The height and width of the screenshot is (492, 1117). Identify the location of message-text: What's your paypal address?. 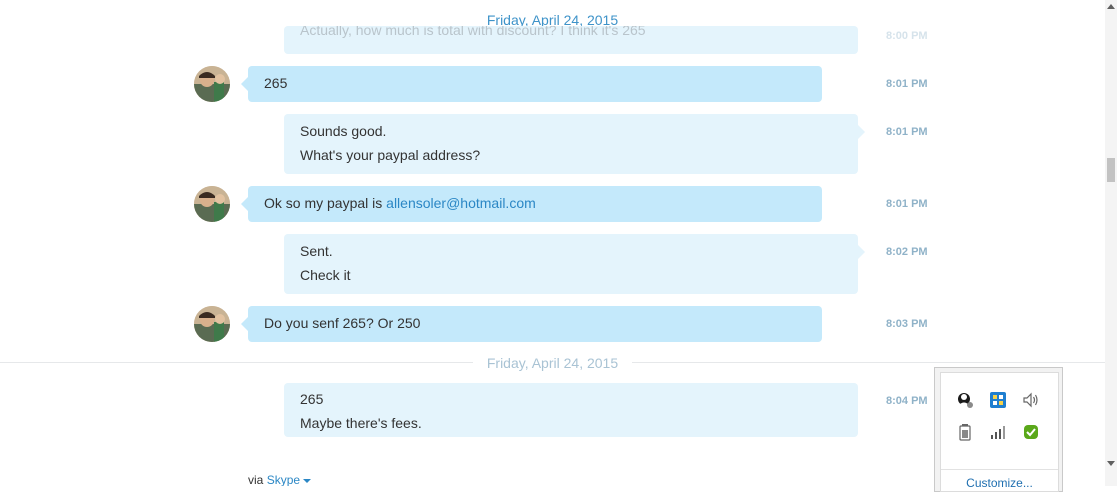
(390, 155).